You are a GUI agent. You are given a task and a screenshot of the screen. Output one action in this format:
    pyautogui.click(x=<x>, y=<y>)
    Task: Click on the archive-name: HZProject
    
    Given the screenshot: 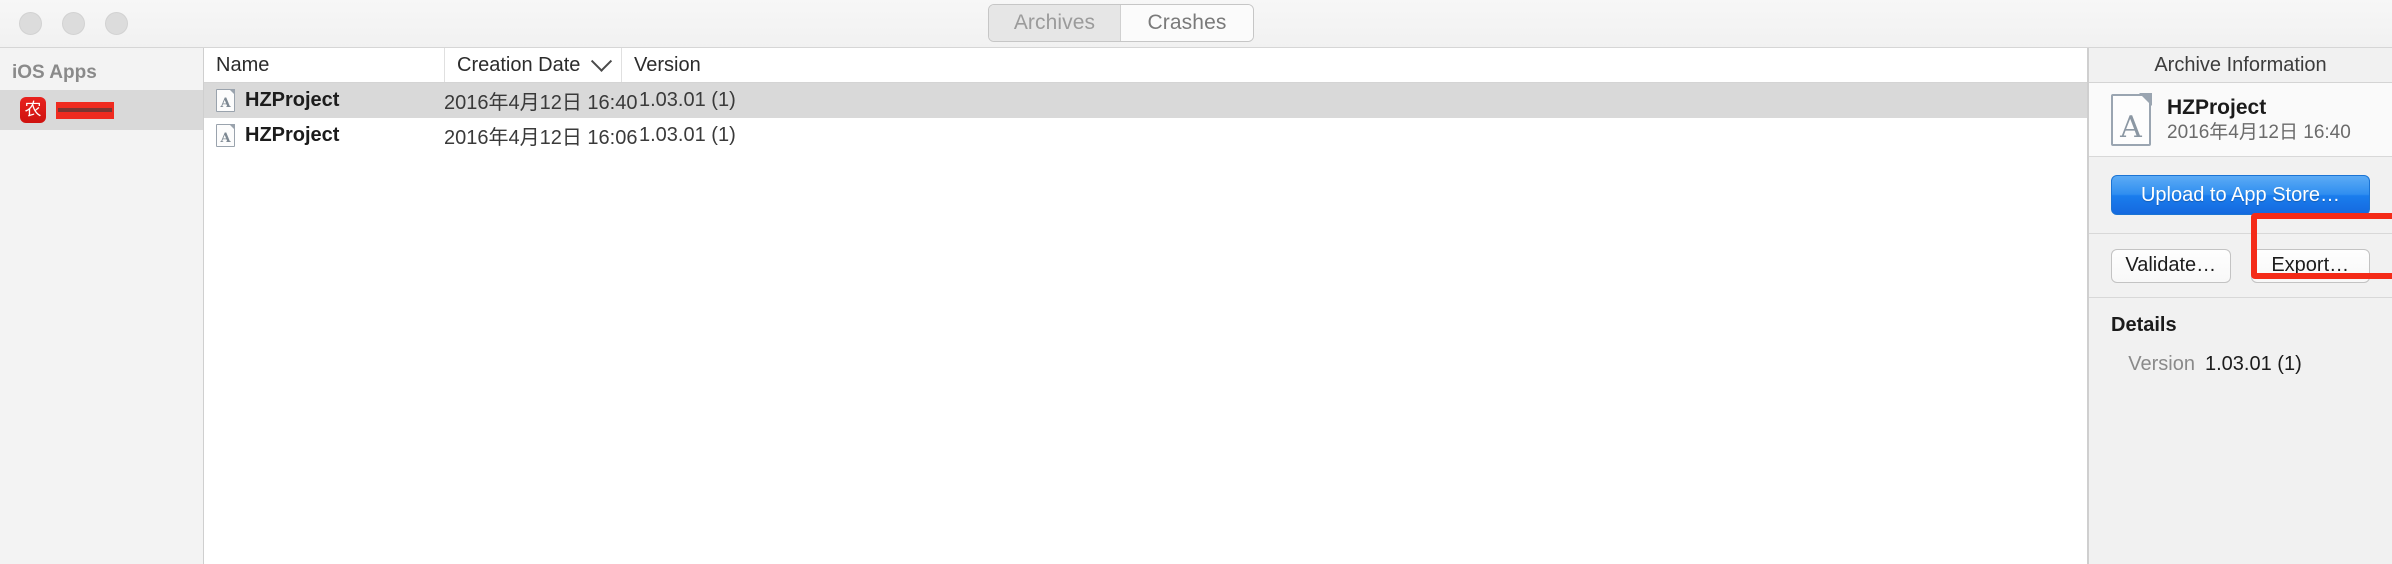 What is the action you would take?
    pyautogui.click(x=2217, y=107)
    